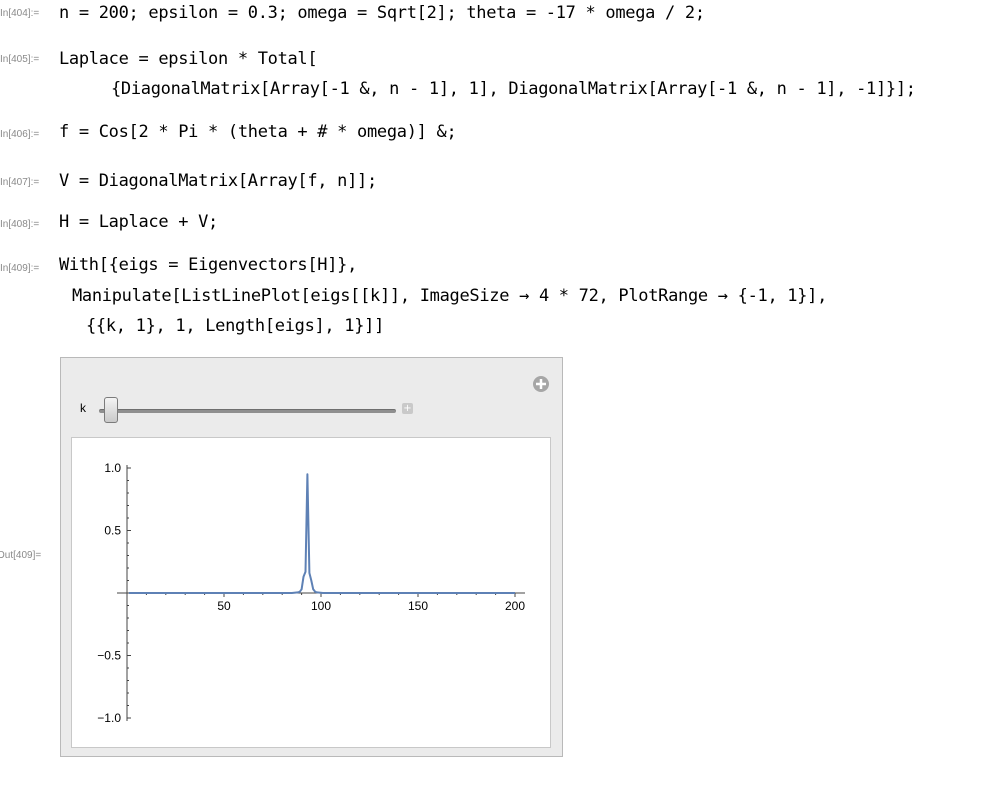 The height and width of the screenshot is (794, 1008). I want to click on line-chart: 50 100 150 200 1.0 0.5 −0.5 −1.0, so click(311, 593).